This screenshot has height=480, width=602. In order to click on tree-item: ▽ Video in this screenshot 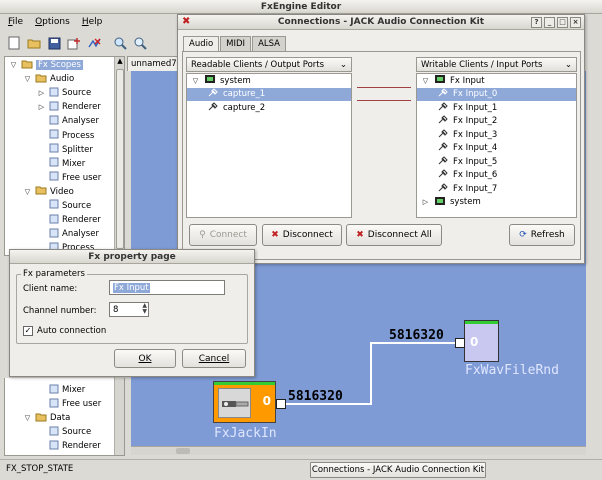, I will do `click(64, 192)`.